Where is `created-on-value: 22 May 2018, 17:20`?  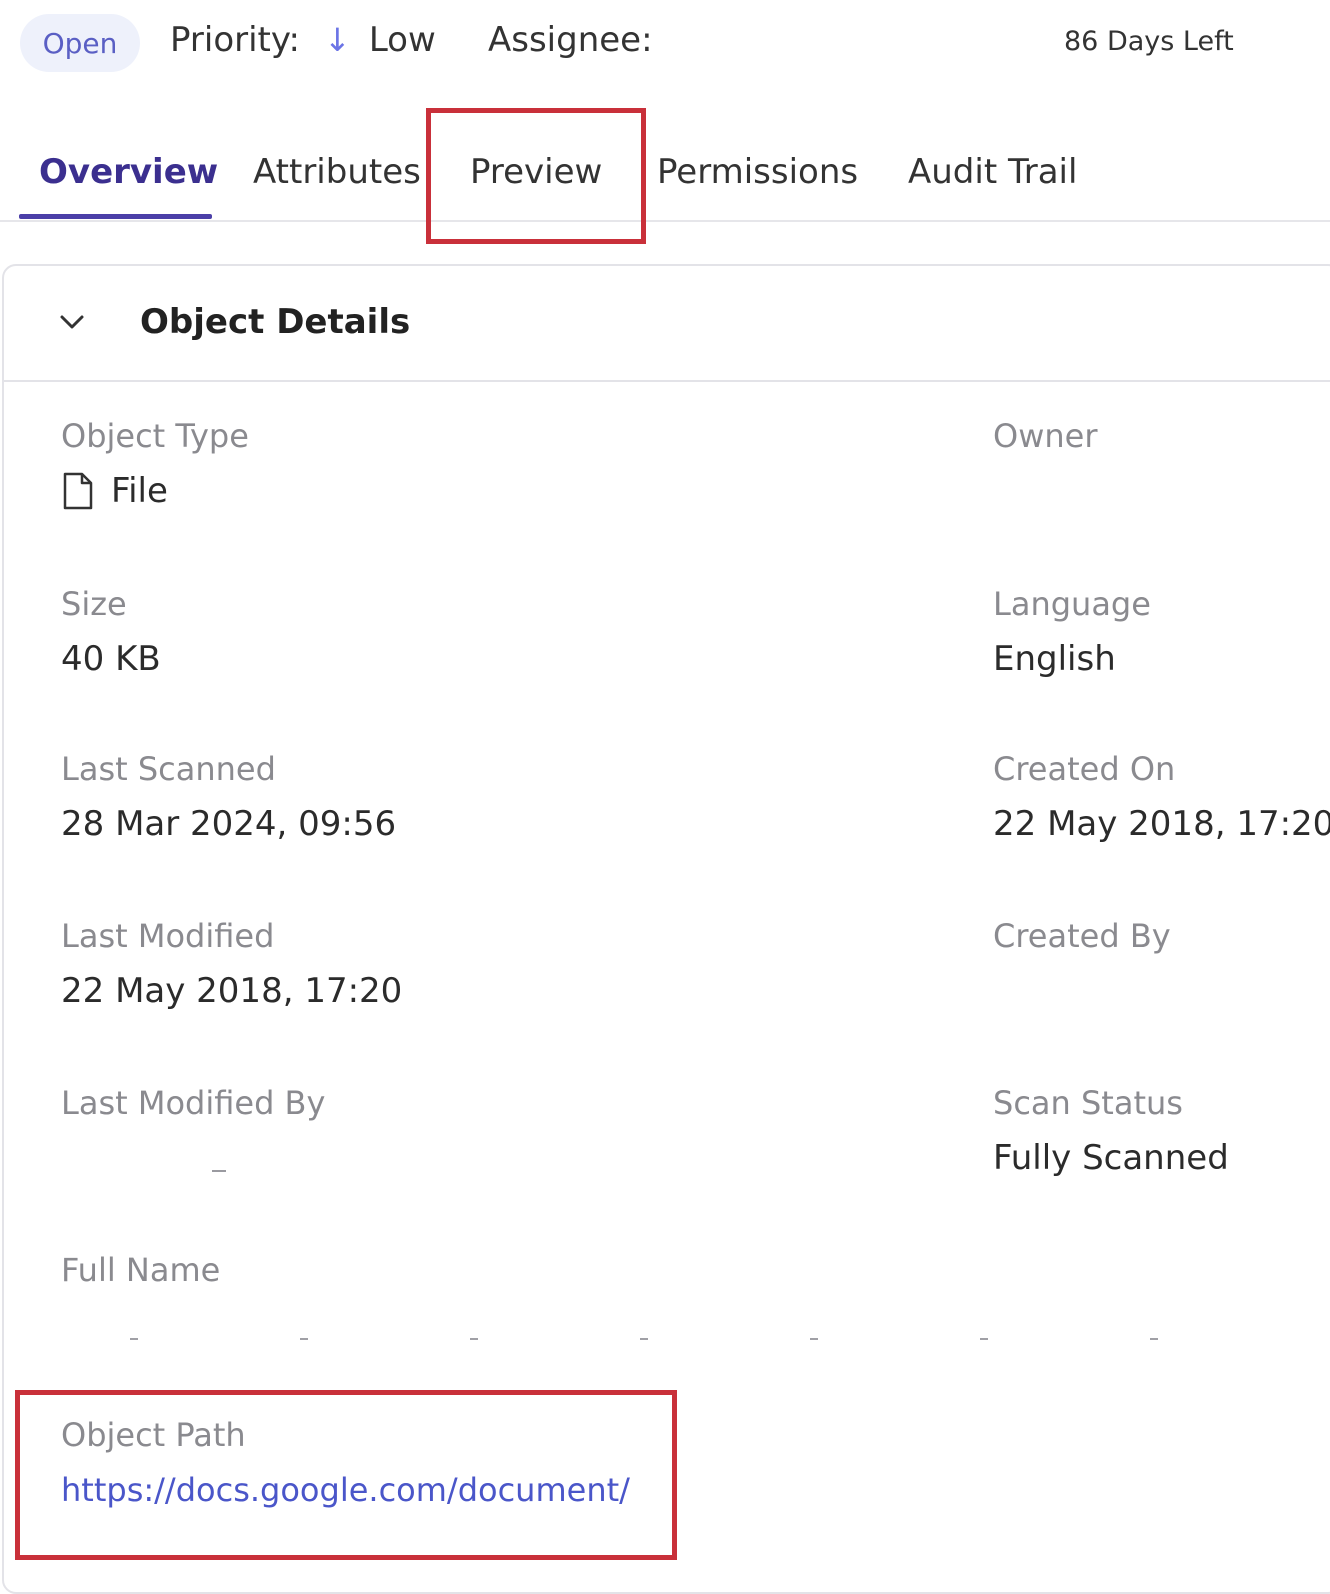
created-on-value: 22 May 2018, 17:20 is located at coordinates (1161, 824).